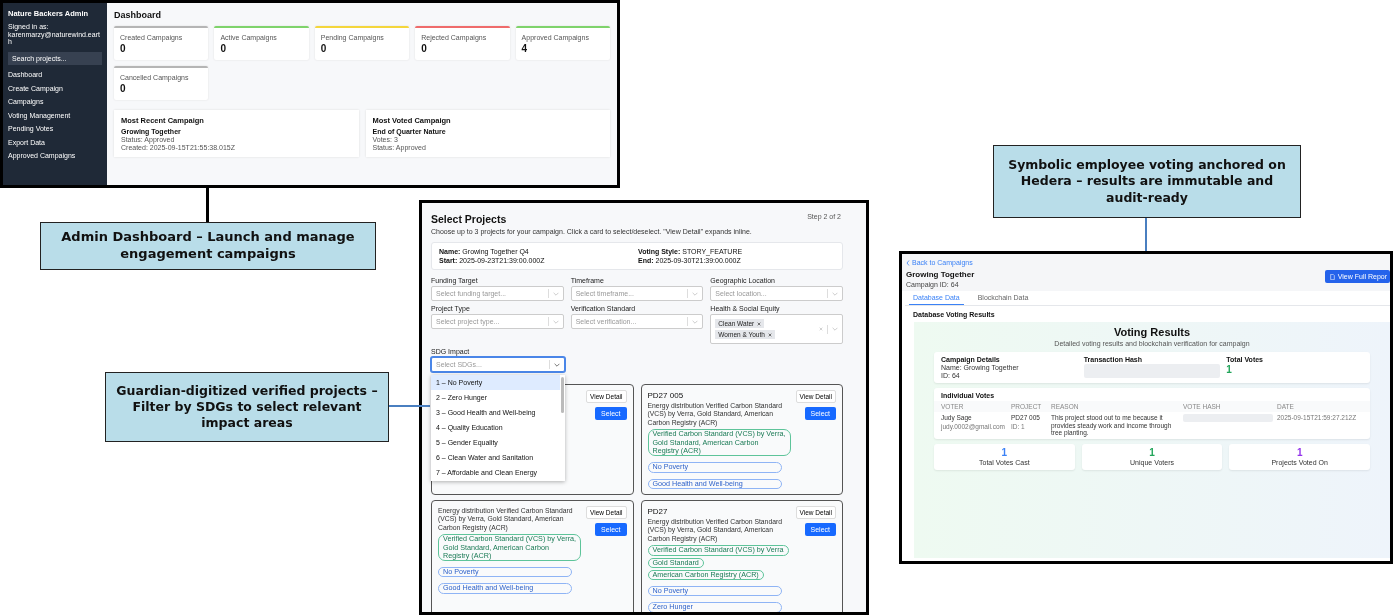 The width and height of the screenshot is (1393, 615). What do you see at coordinates (665, 395) in the screenshot?
I see `project-name: PD27 005` at bounding box center [665, 395].